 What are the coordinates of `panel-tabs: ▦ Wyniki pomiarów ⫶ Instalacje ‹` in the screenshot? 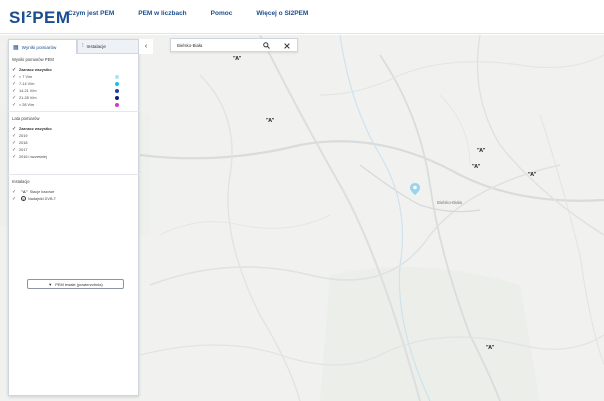 It's located at (80, 46).